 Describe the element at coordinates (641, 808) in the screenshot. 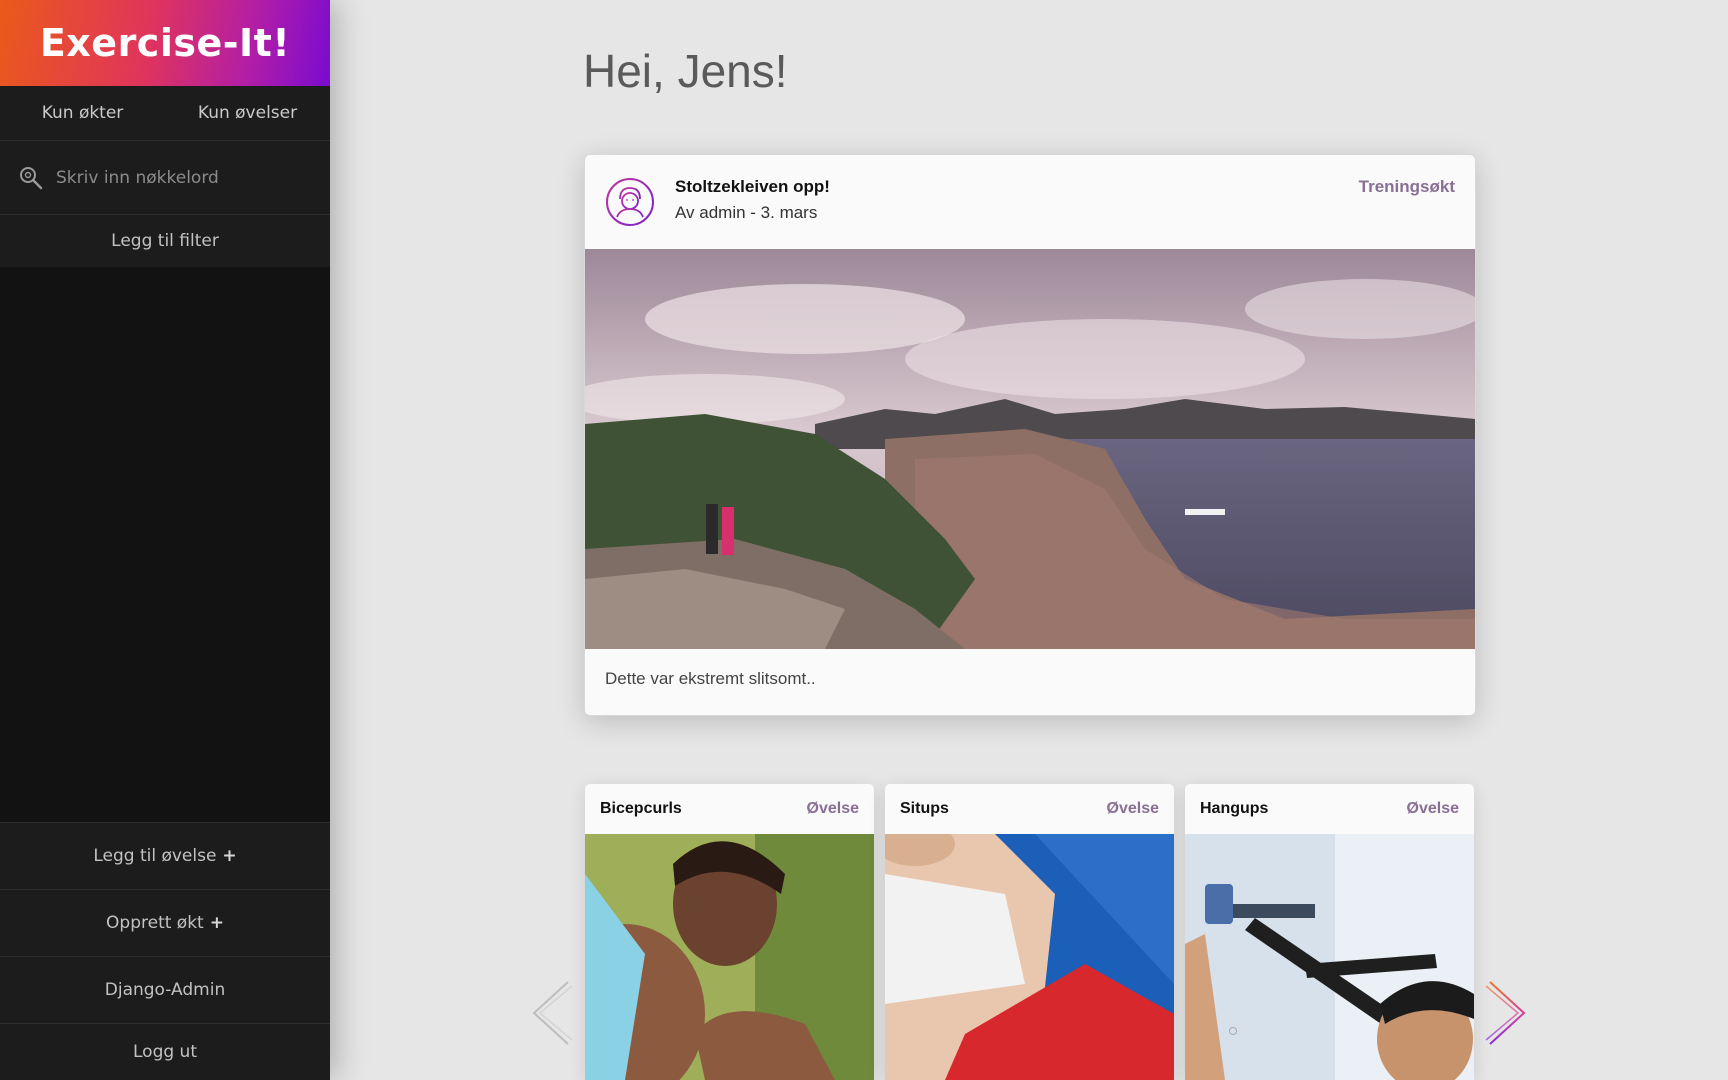

I see `exercise-name: Bicepcurls` at that location.